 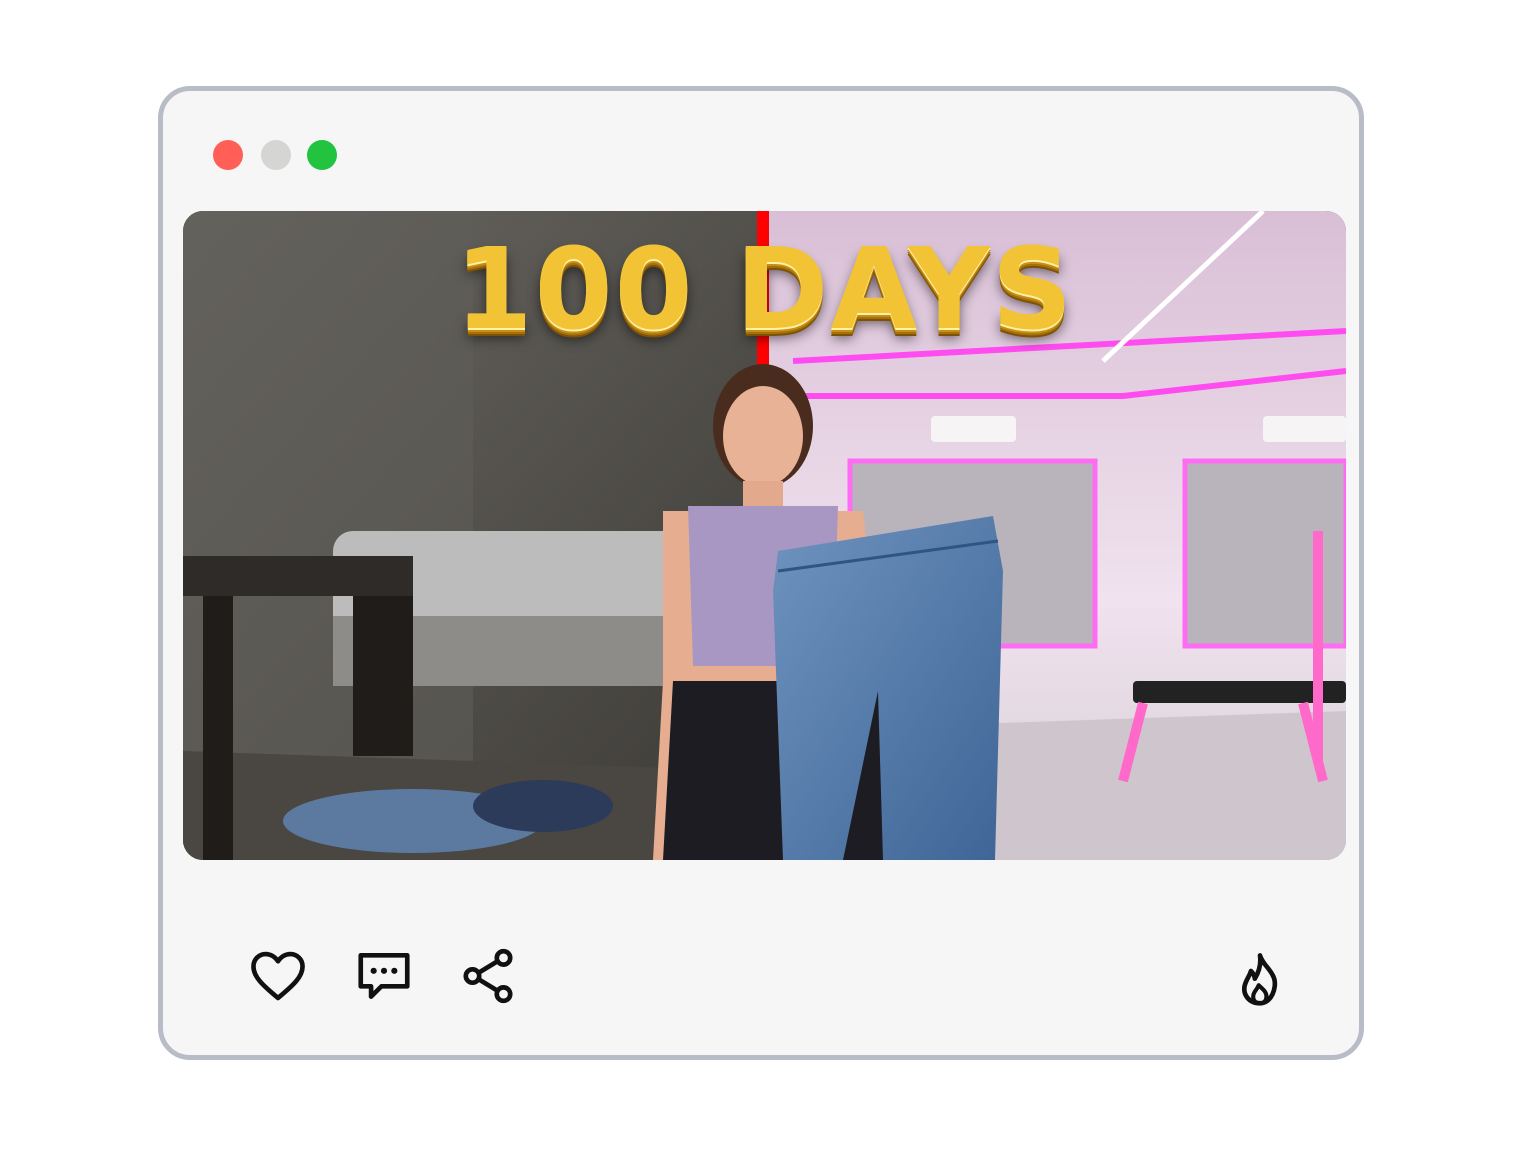 I want to click on minimize-button, so click(x=276, y=155).